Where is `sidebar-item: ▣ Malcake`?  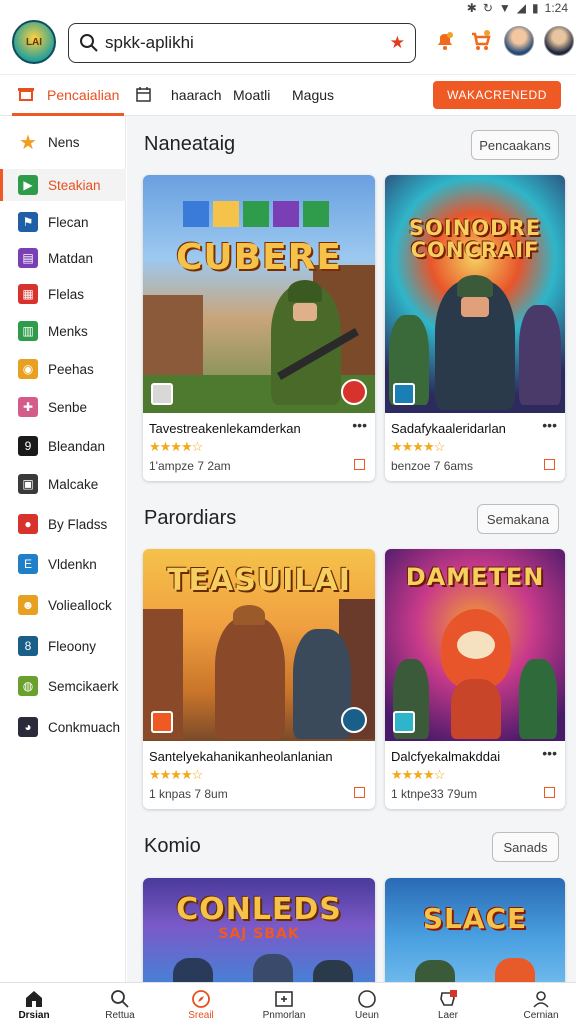 sidebar-item: ▣ Malcake is located at coordinates (63, 484).